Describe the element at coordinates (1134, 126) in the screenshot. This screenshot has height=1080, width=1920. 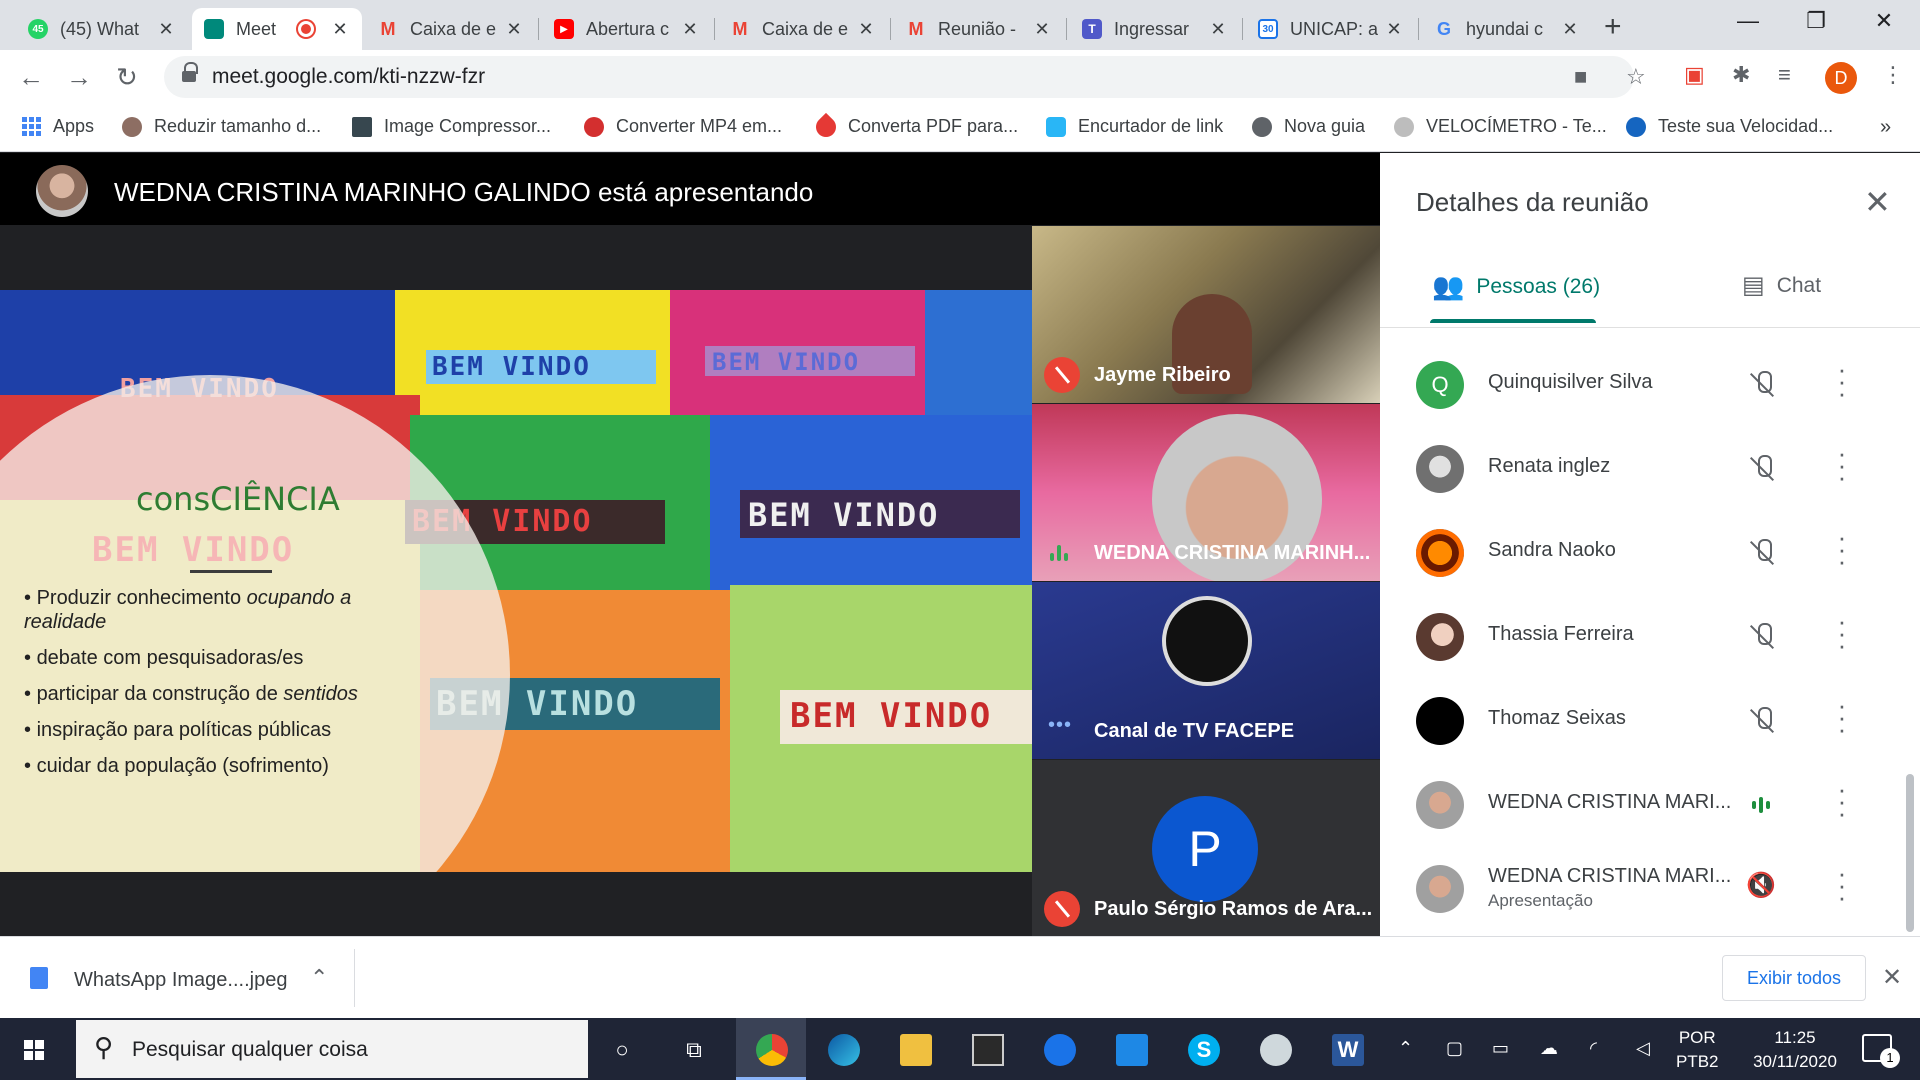
I see `bookmark-item: Encurtador de link` at that location.